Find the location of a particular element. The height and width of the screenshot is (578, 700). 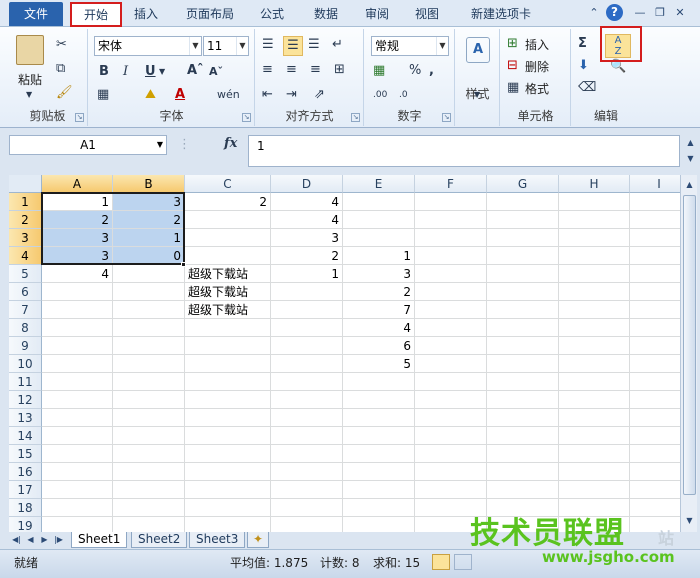

cell-d1: 4 is located at coordinates (307, 202).